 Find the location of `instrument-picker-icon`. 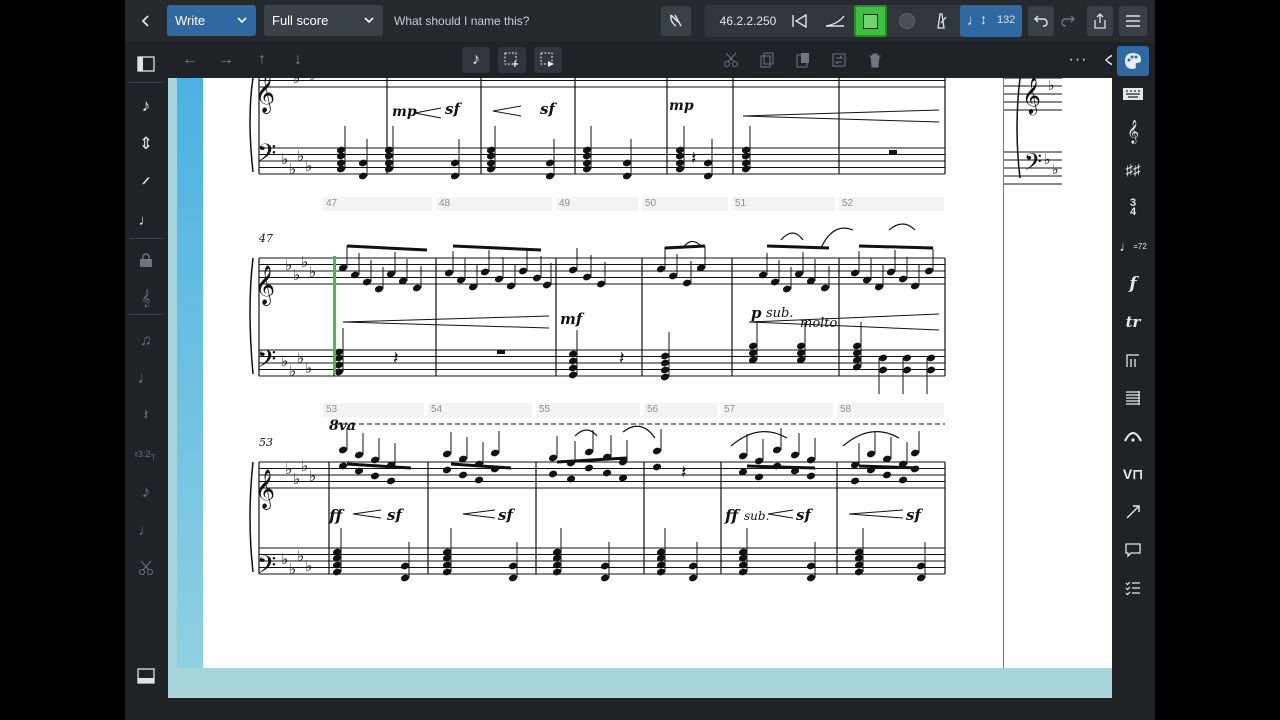

instrument-picker-icon is located at coordinates (676, 21).